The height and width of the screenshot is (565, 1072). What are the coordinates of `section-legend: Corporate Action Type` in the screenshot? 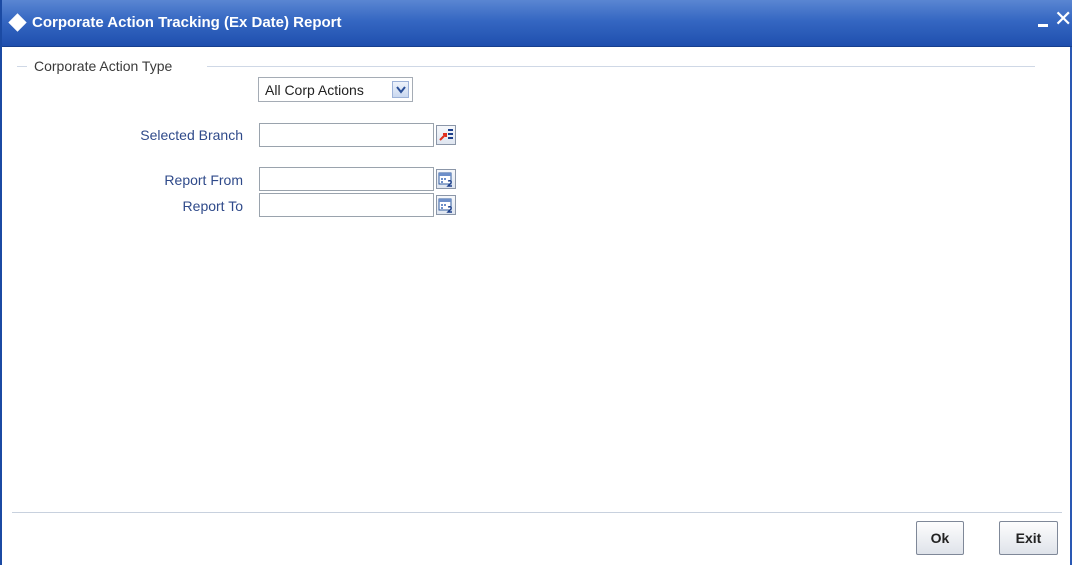 It's located at (103, 66).